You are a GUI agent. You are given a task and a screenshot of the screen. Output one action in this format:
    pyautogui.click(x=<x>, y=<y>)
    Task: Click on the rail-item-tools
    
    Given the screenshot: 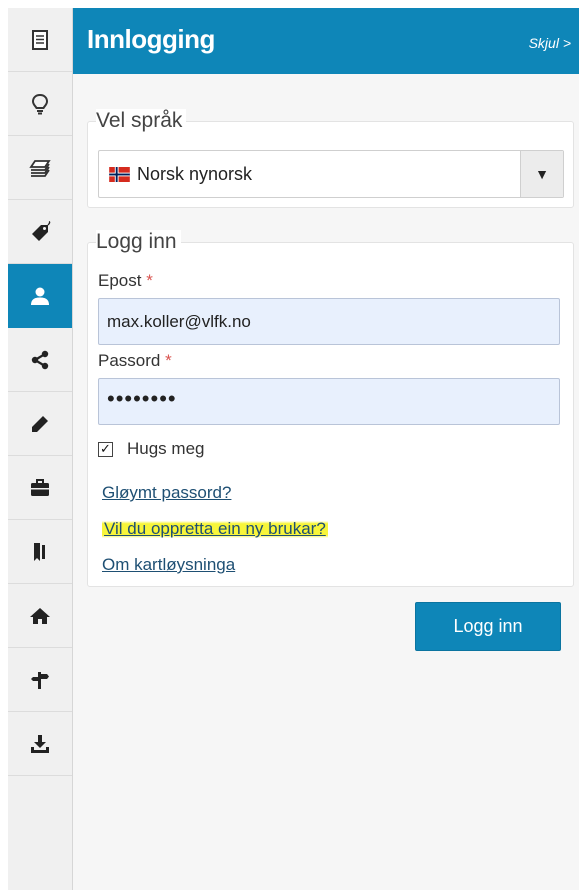 What is the action you would take?
    pyautogui.click(x=40, y=488)
    